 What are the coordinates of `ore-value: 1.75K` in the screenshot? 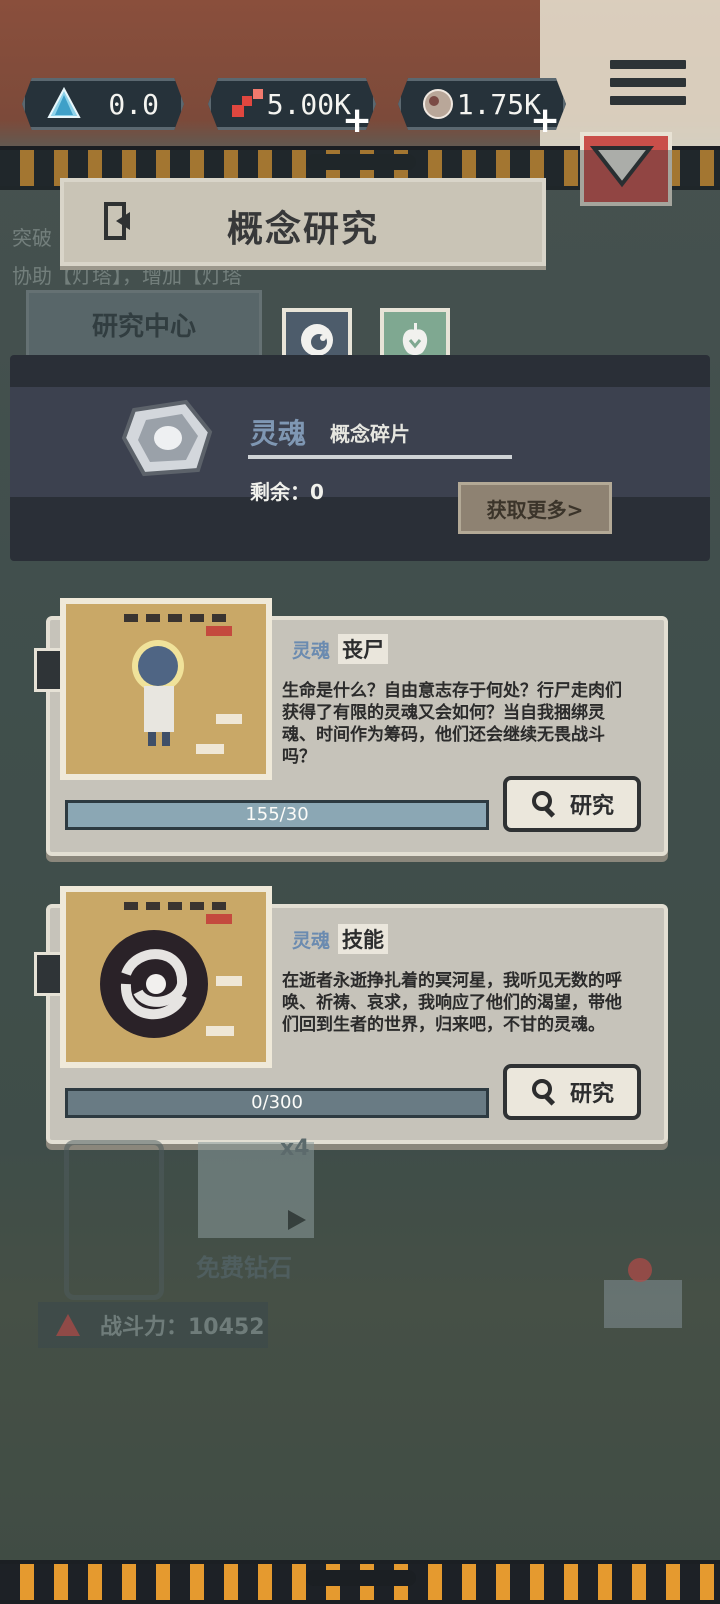 It's located at (498, 104).